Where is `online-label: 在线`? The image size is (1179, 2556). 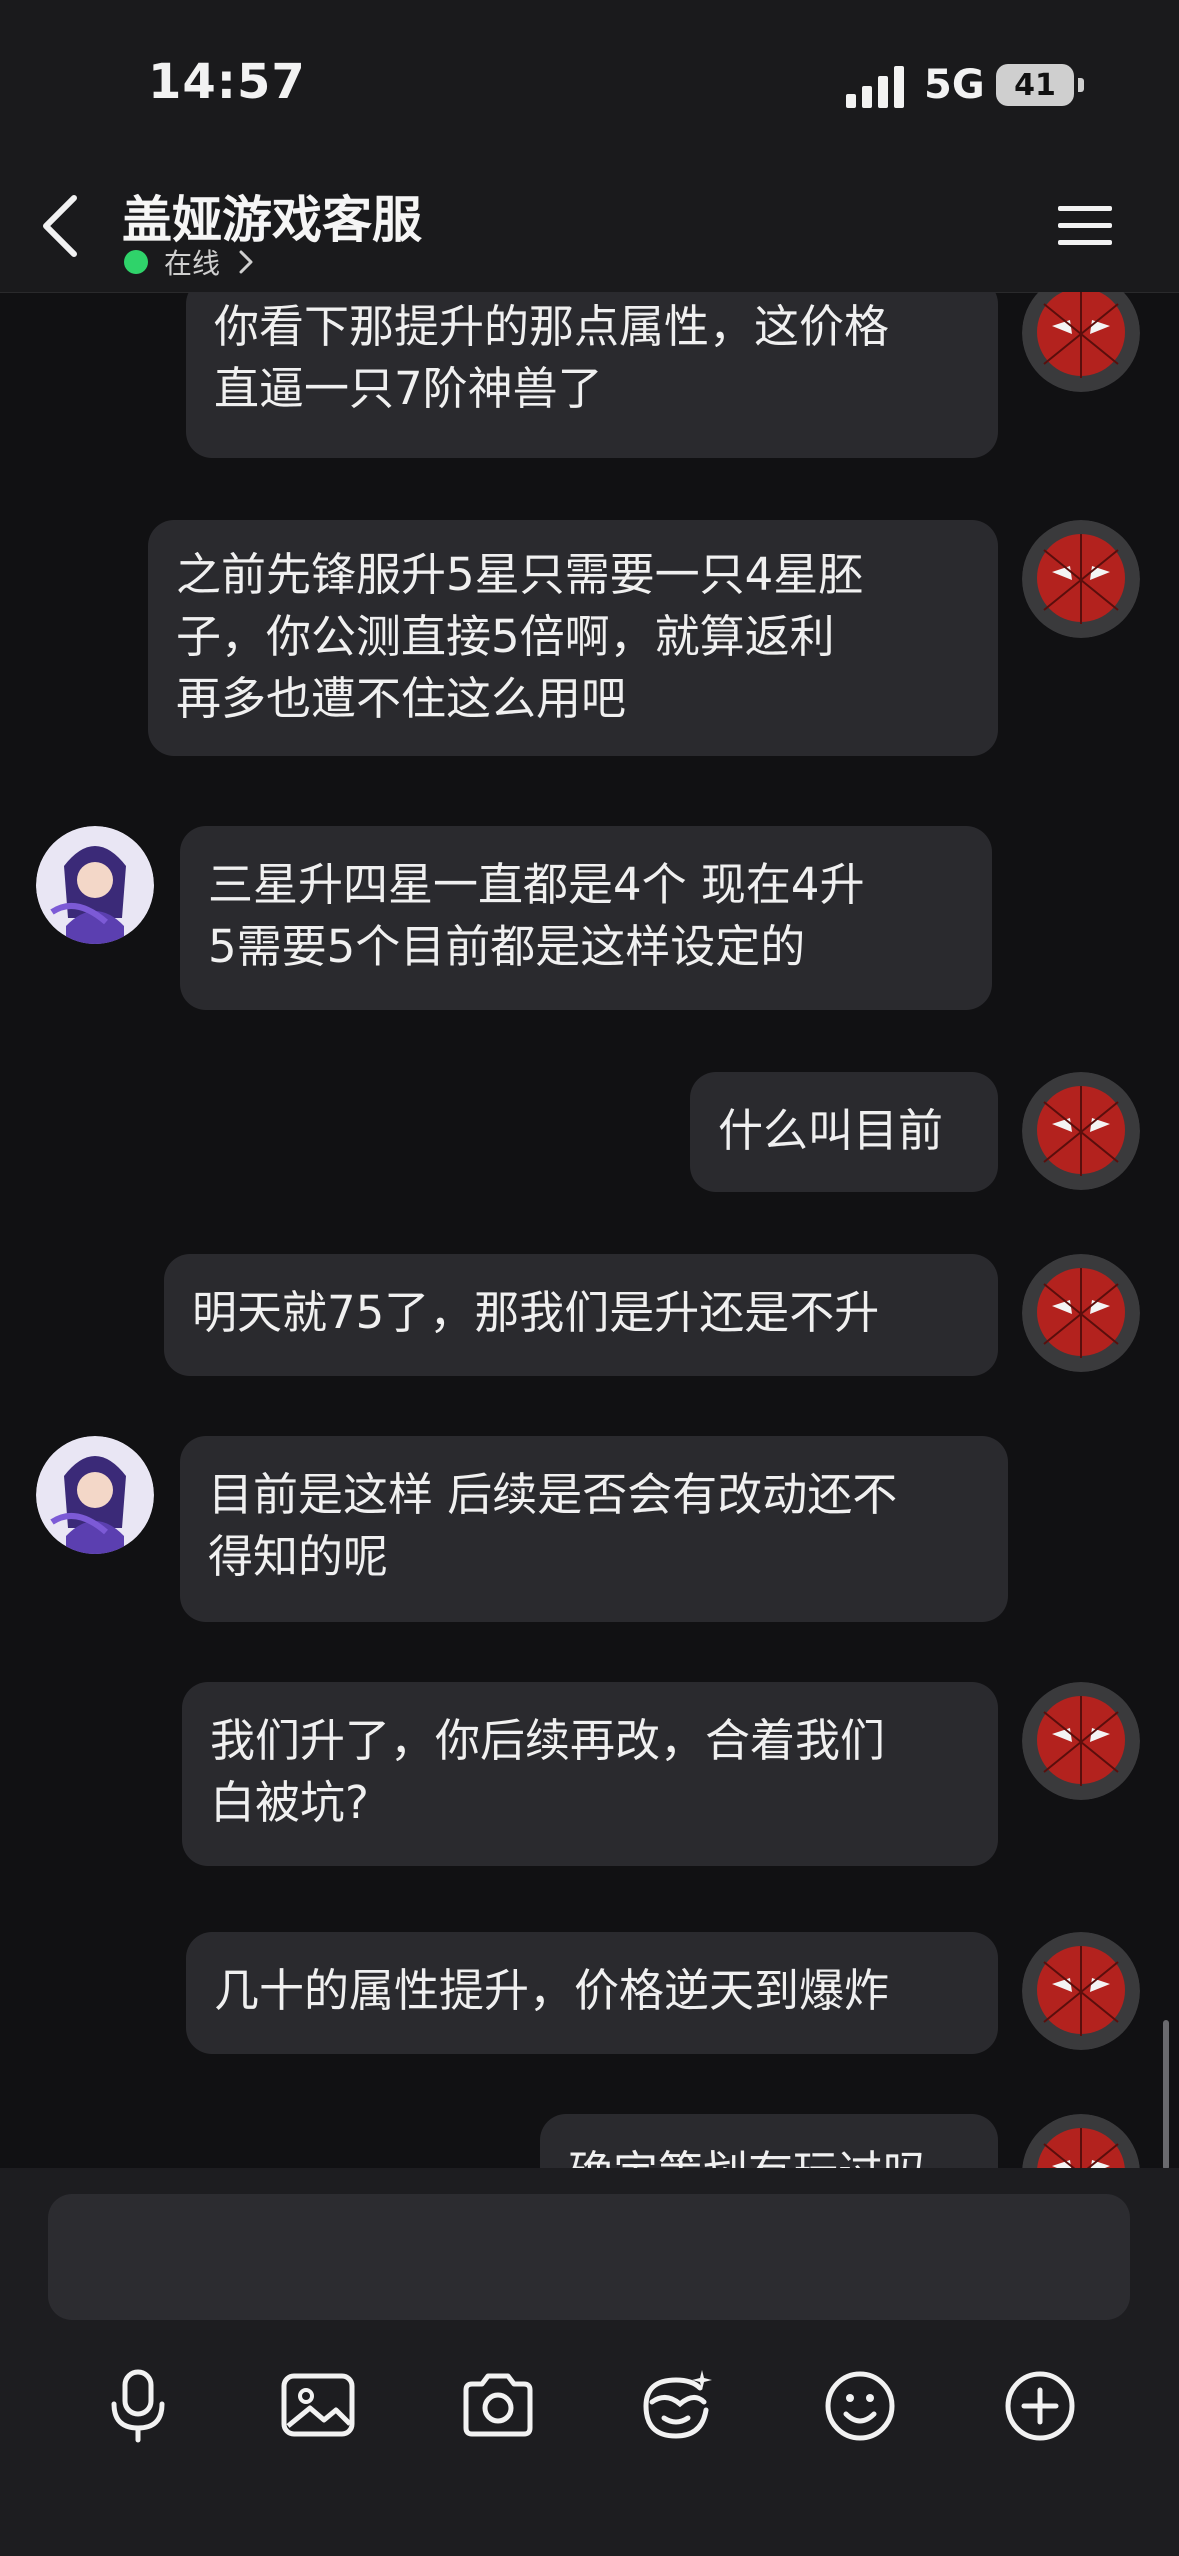 online-label: 在线 is located at coordinates (192, 263).